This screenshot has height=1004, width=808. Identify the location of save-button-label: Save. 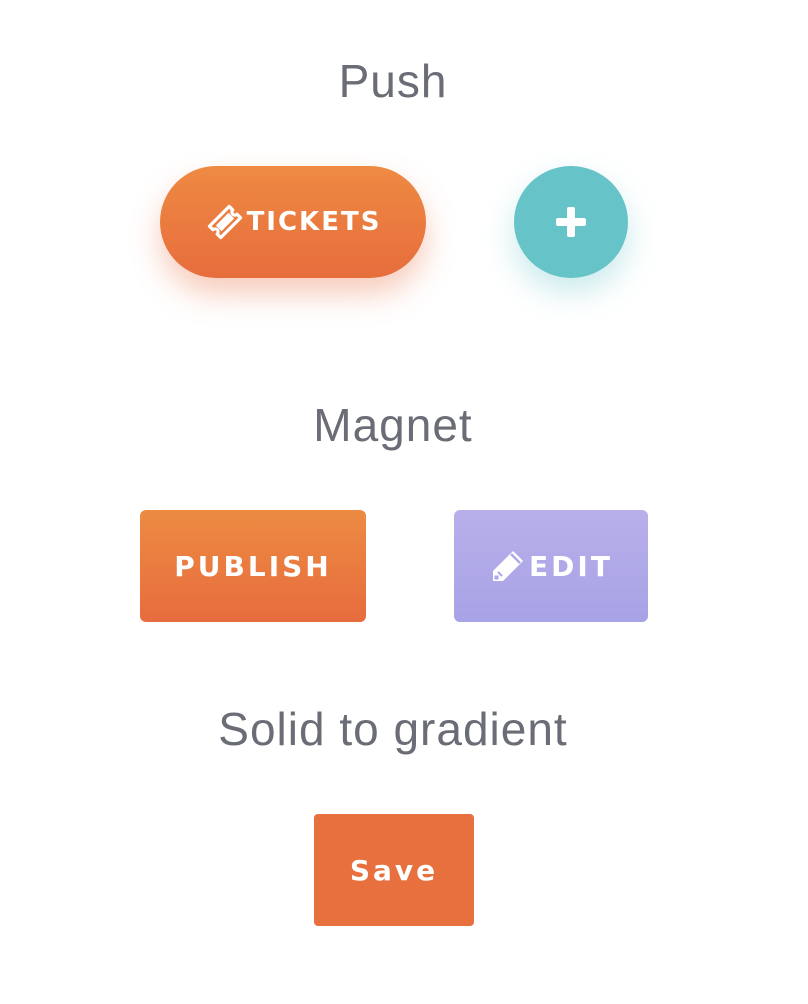
(394, 870).